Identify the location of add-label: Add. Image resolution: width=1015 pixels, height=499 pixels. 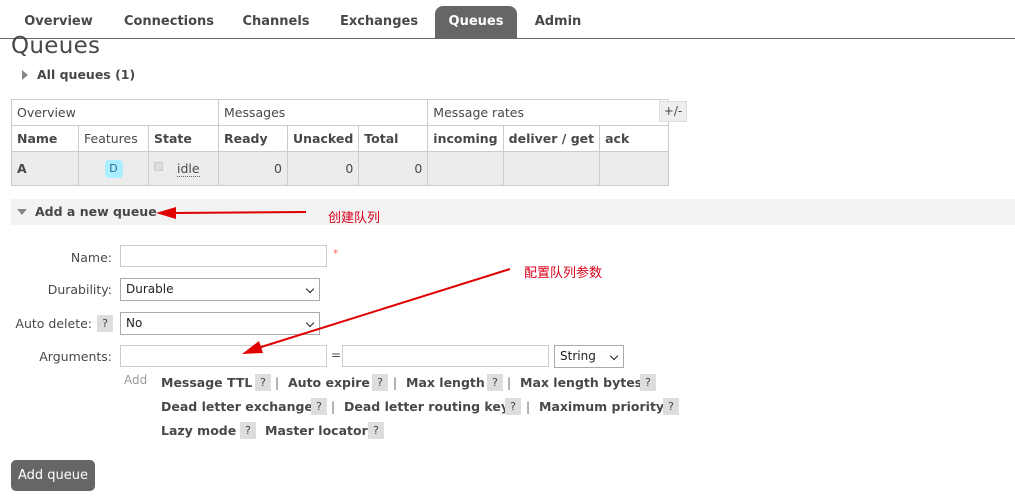
(136, 380).